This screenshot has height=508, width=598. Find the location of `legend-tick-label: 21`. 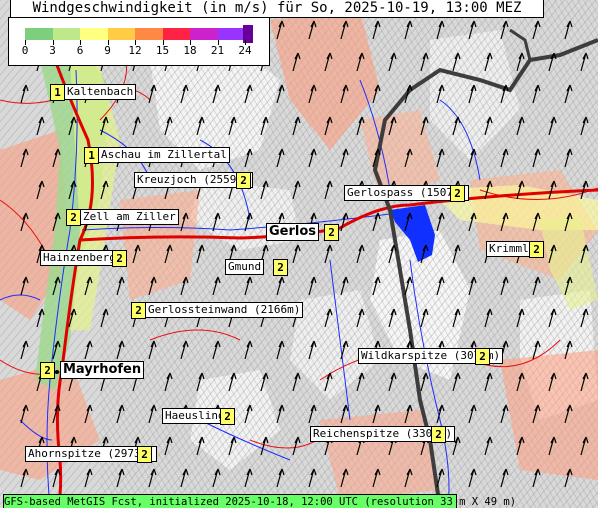

legend-tick-label: 21 is located at coordinates (217, 50).